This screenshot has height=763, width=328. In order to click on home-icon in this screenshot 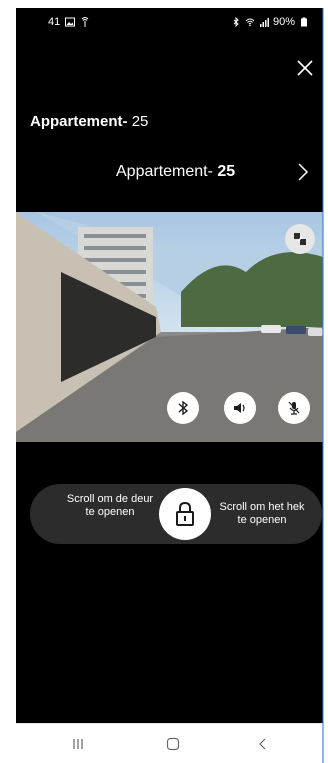, I will do `click(173, 744)`.